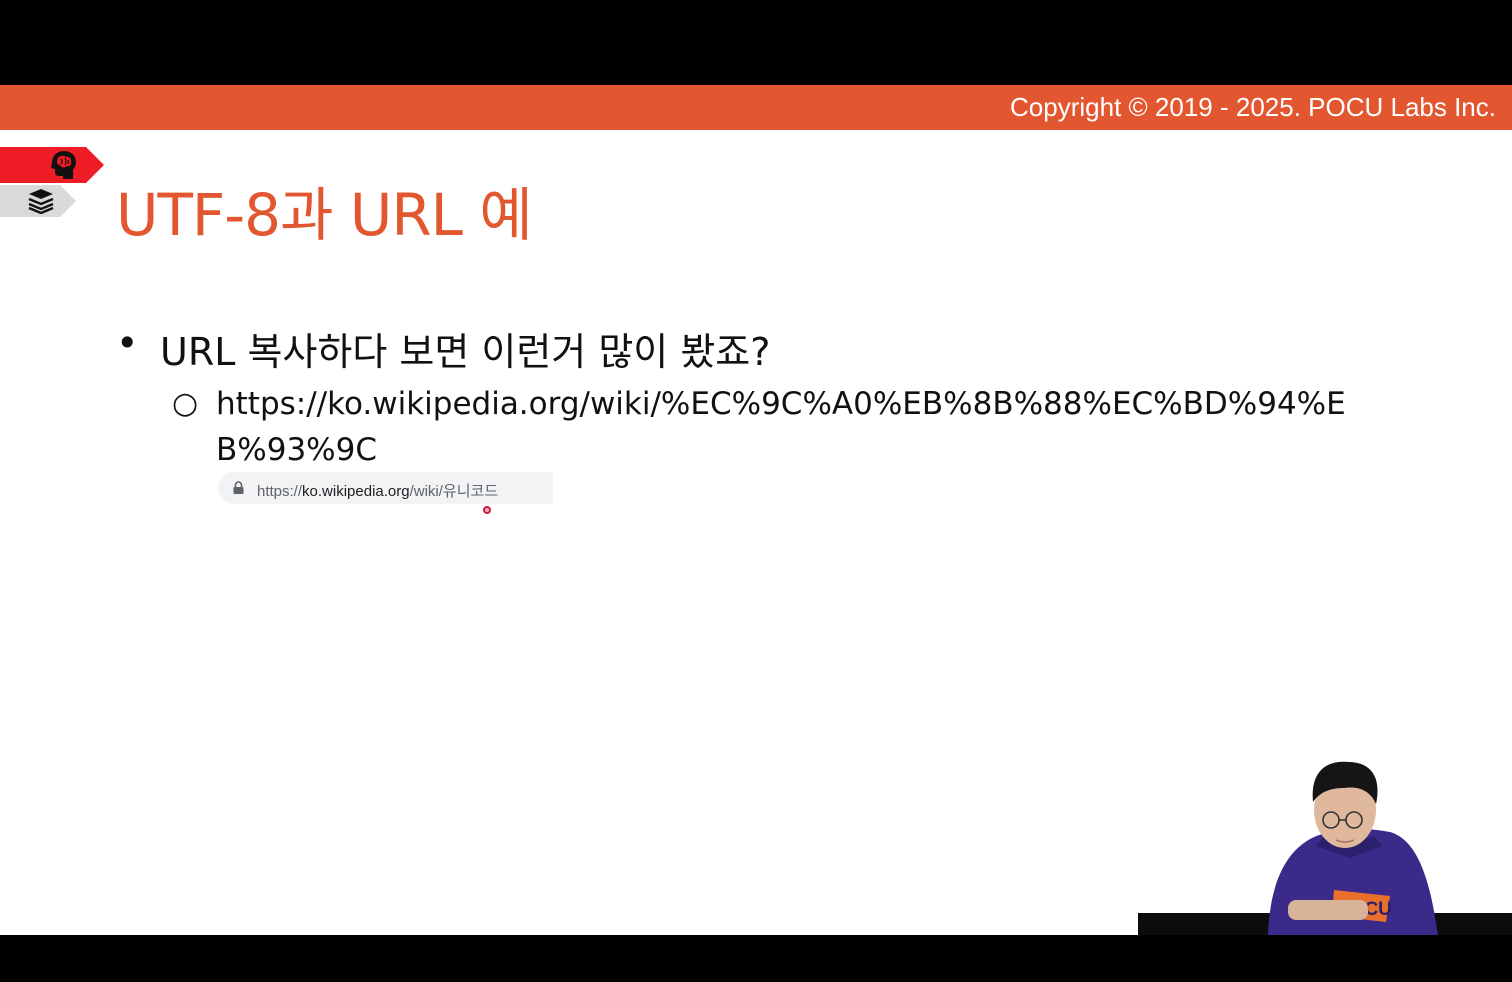 This screenshot has width=1512, height=982. Describe the element at coordinates (756, 107) in the screenshot. I see `slide-header-band: Copyright © 2019 - 2025. POCU Labs Inc.` at that location.